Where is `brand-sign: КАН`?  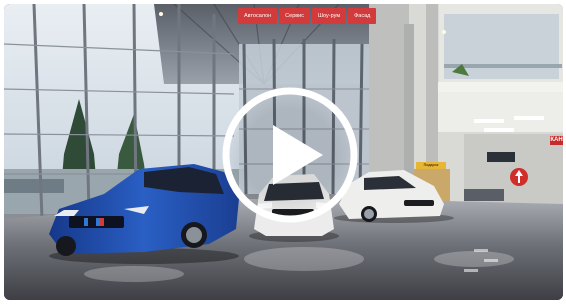 brand-sign: КАН is located at coordinates (556, 140).